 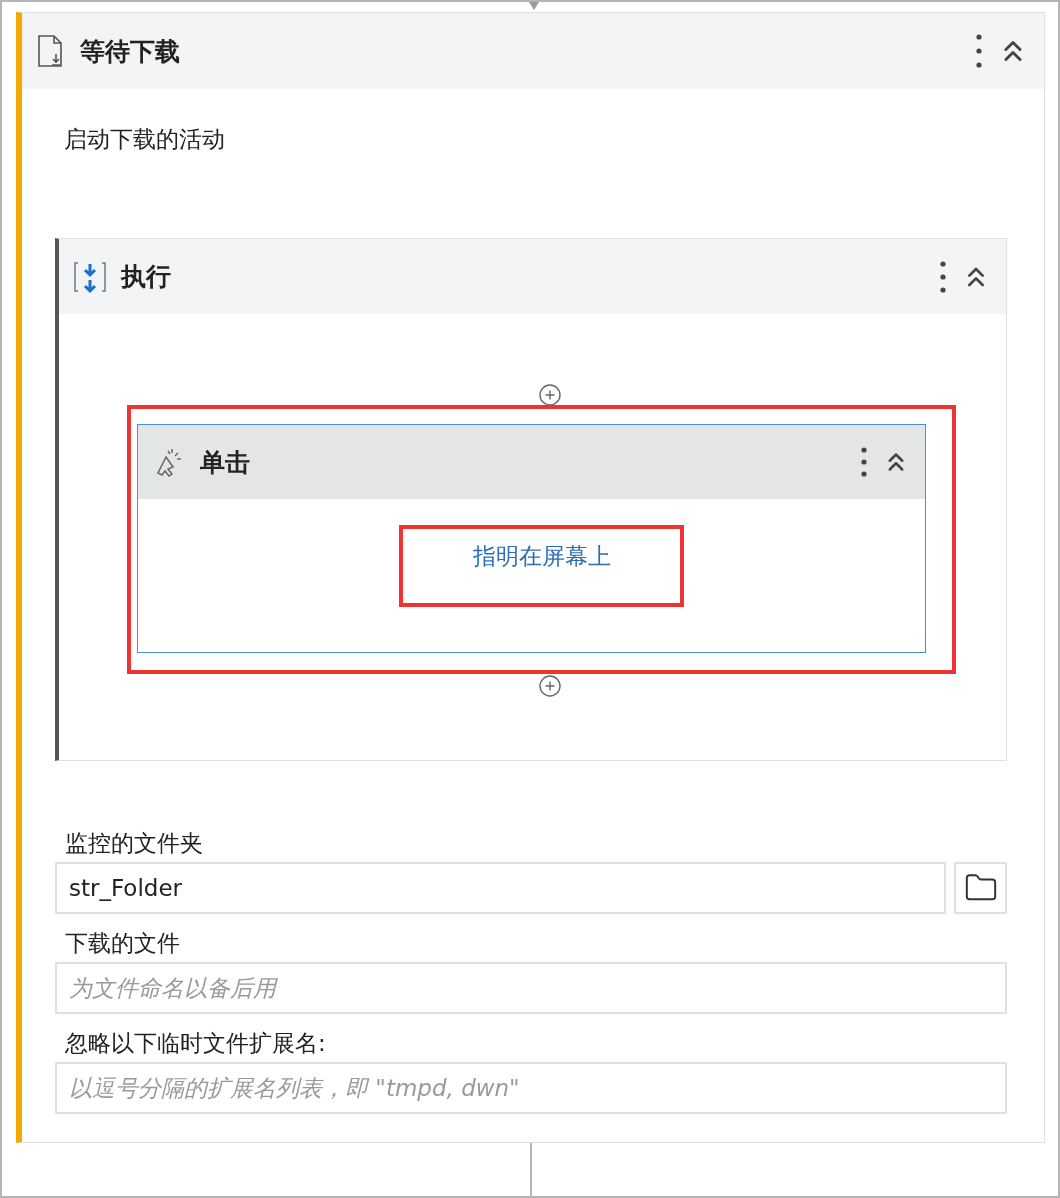 What do you see at coordinates (195, 1043) in the screenshot?
I see `field-label: 忽略以下临时文件扩展名:` at bounding box center [195, 1043].